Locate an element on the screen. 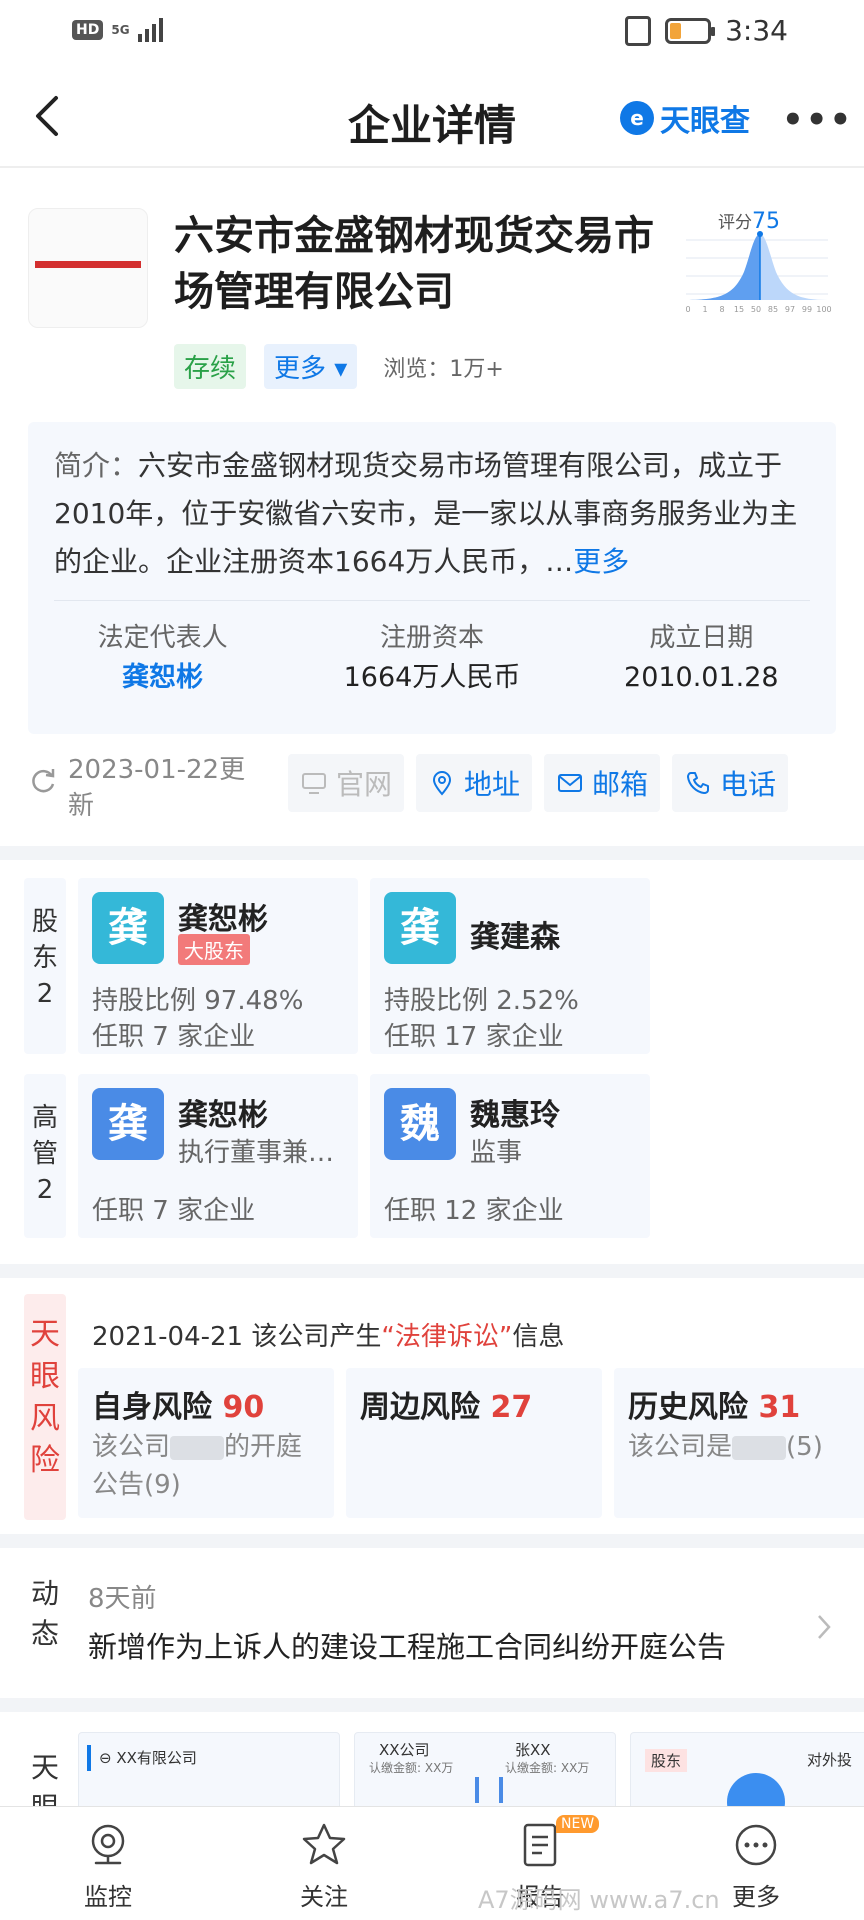 This screenshot has height=1920, width=864. company-name: 六安市金盛钢材现货交易市场管理有限公司 is located at coordinates (414, 264).